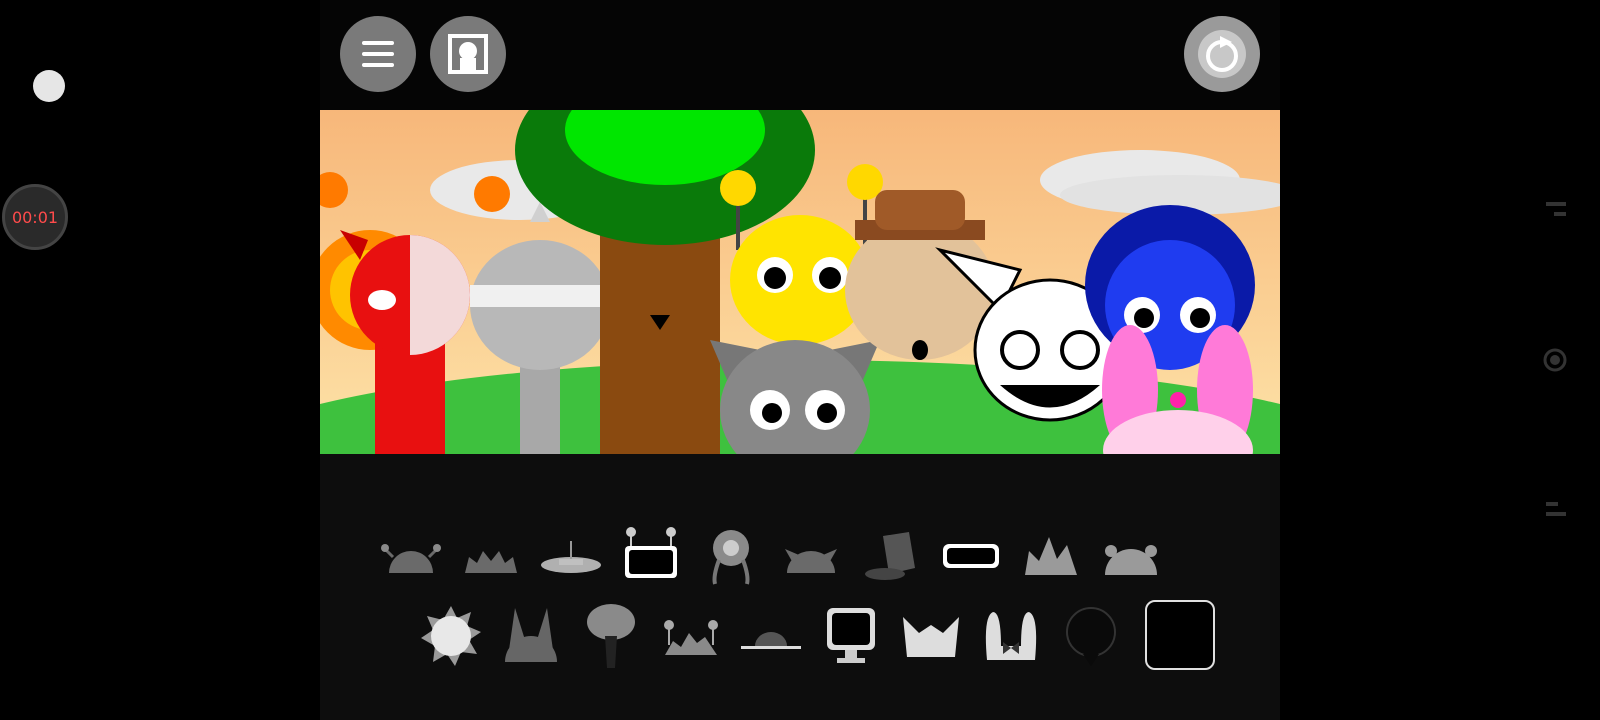  I want to click on recents-icon, so click(1555, 210).